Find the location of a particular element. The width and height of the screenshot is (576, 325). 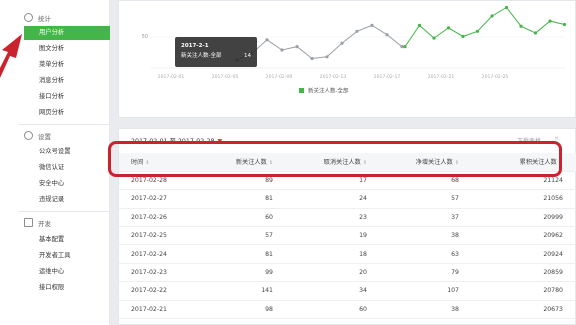

sidebar-item-article-analysis: 图文分析 is located at coordinates (67, 49).